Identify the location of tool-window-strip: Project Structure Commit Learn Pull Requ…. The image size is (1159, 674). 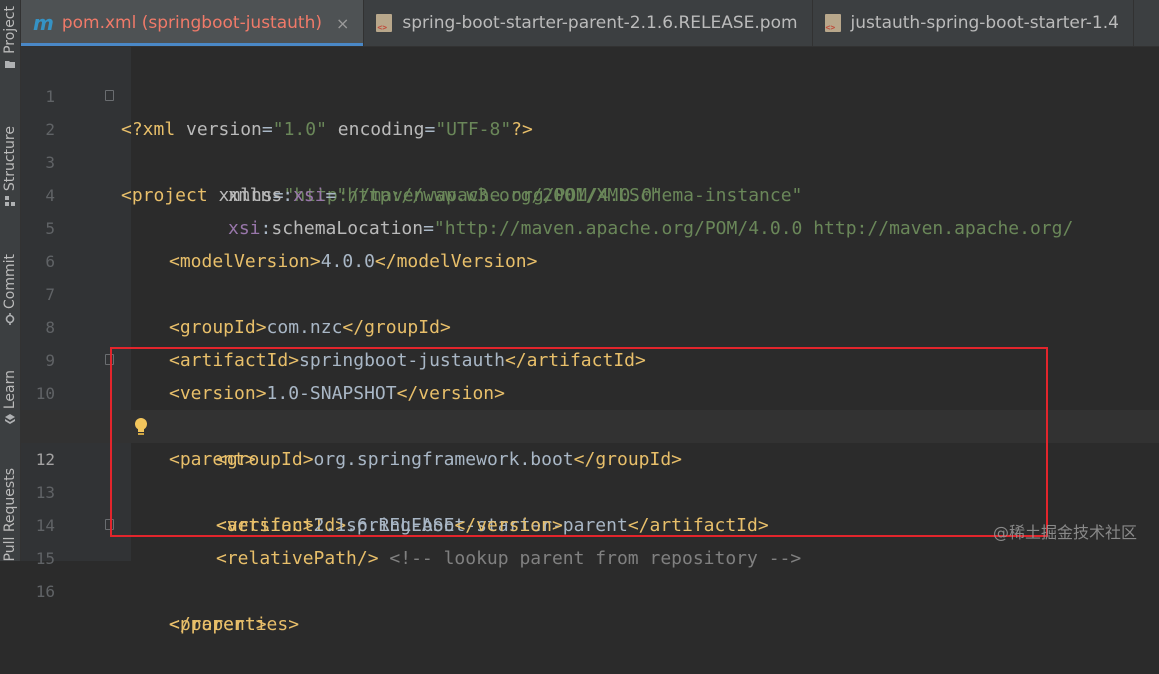
(10, 280).